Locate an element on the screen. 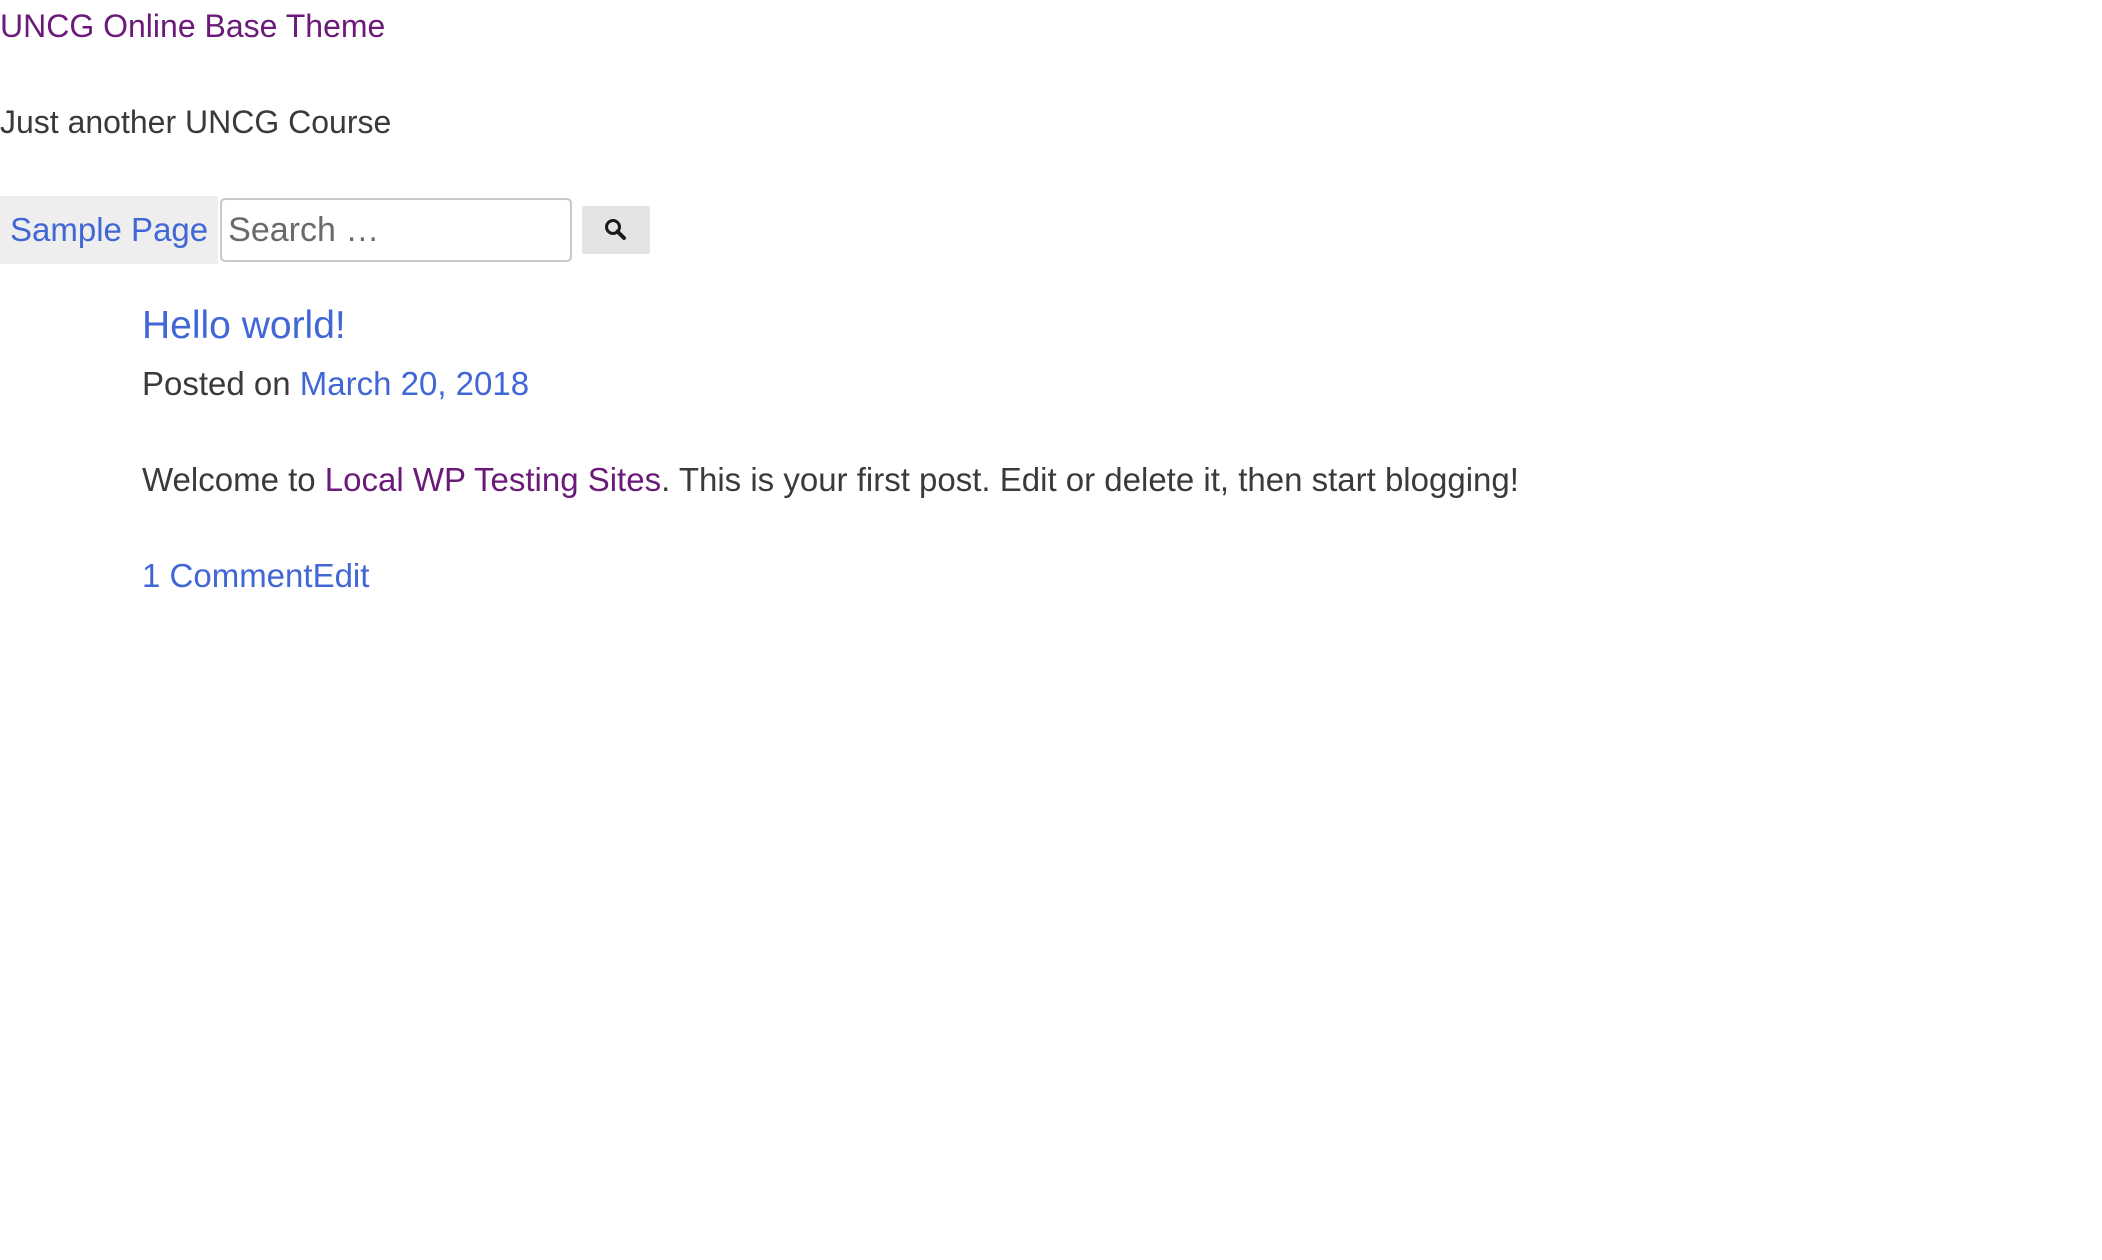 The width and height of the screenshot is (2102, 1260). post-footer: 1 CommentEdit is located at coordinates (830, 576).